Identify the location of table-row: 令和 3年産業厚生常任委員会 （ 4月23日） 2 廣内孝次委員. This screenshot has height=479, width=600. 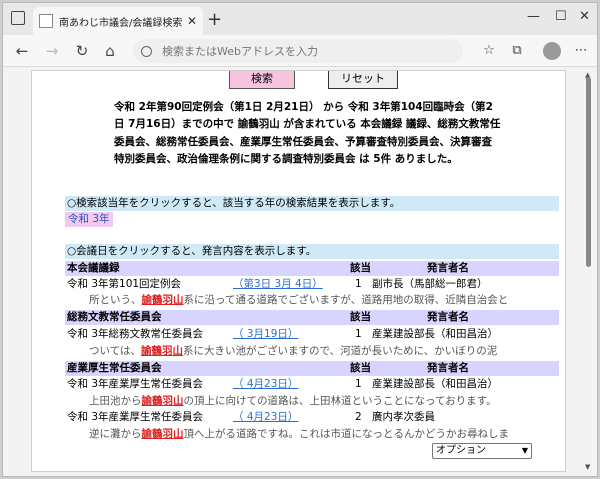
(312, 417).